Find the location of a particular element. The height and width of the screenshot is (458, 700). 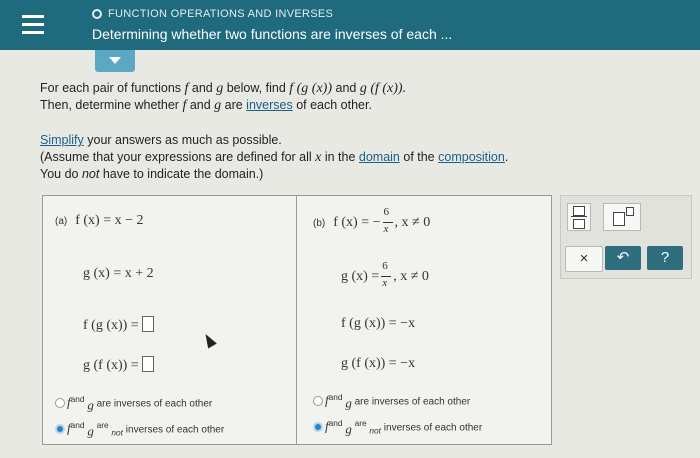

part-b-gf-label: g (f (x)) = is located at coordinates (369, 363).